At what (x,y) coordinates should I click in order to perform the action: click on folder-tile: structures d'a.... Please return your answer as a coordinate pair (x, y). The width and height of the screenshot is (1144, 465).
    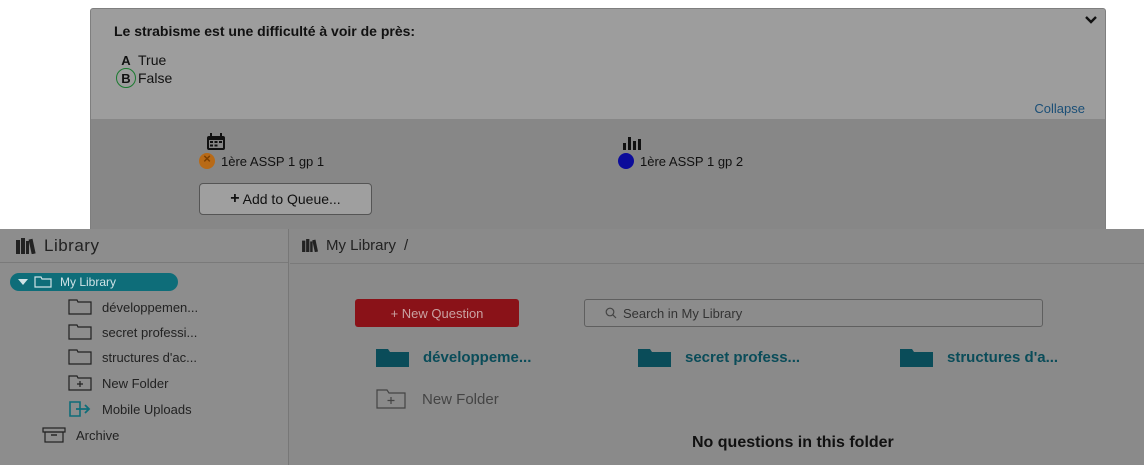
    Looking at the image, I should click on (979, 357).